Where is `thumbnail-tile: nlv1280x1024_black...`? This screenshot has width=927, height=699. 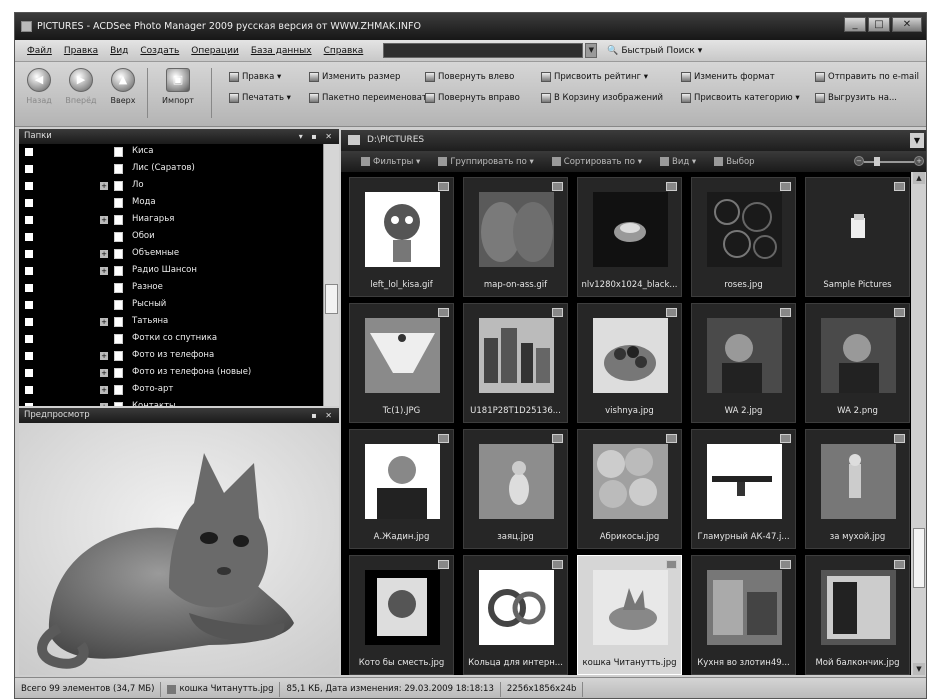
thumbnail-tile: nlv1280x1024_black... is located at coordinates (629, 237).